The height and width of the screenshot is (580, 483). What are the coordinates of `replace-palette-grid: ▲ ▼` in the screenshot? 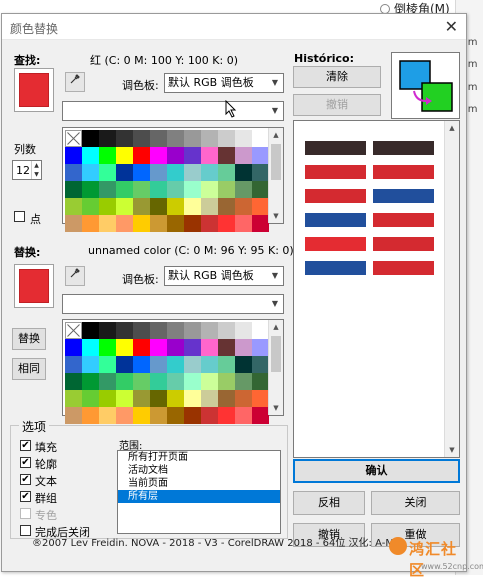 It's located at (173, 371).